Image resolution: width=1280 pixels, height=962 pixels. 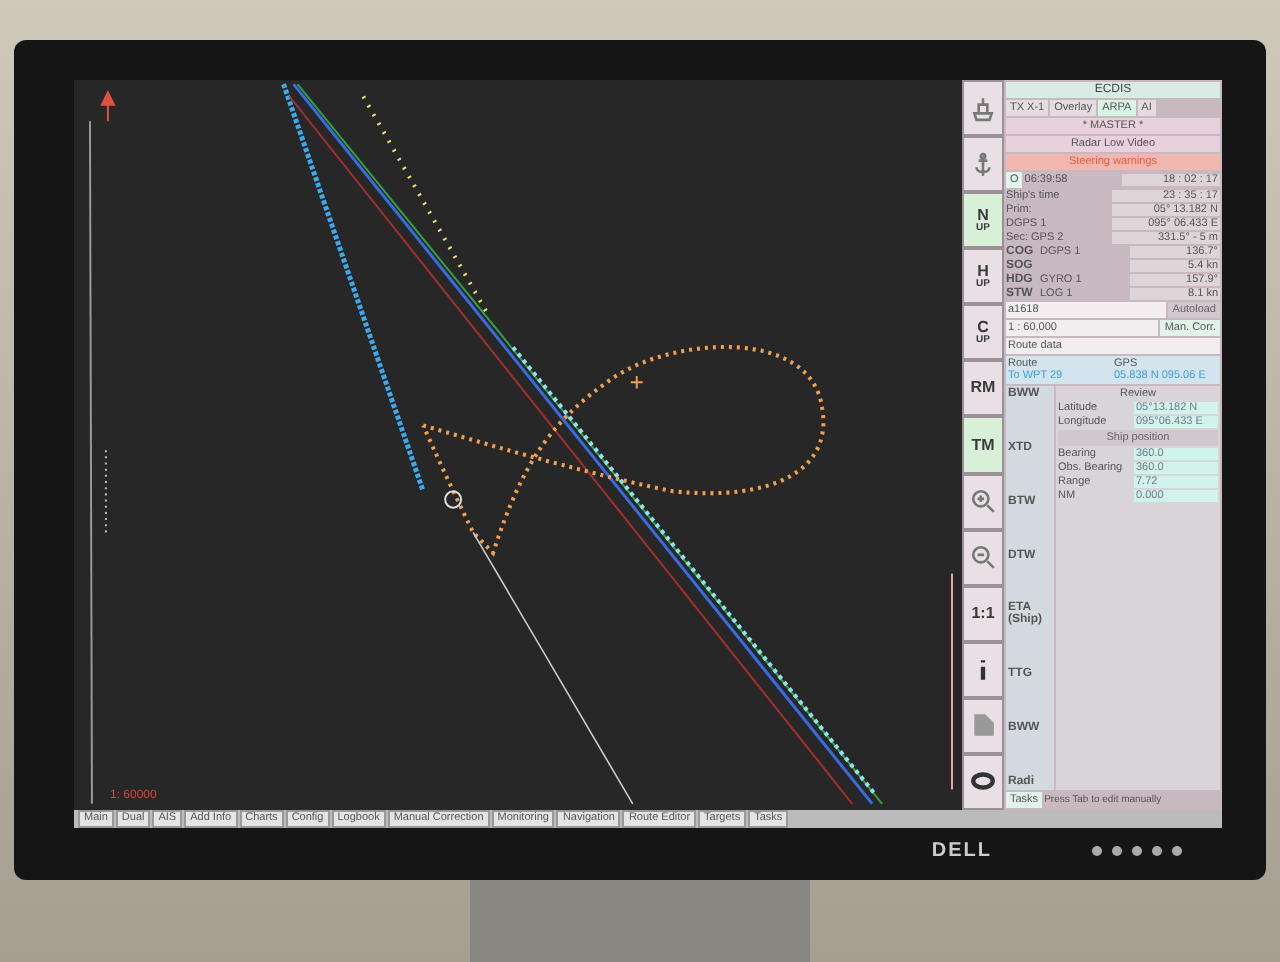 I want to click on ring-icon, so click(x=983, y=781).